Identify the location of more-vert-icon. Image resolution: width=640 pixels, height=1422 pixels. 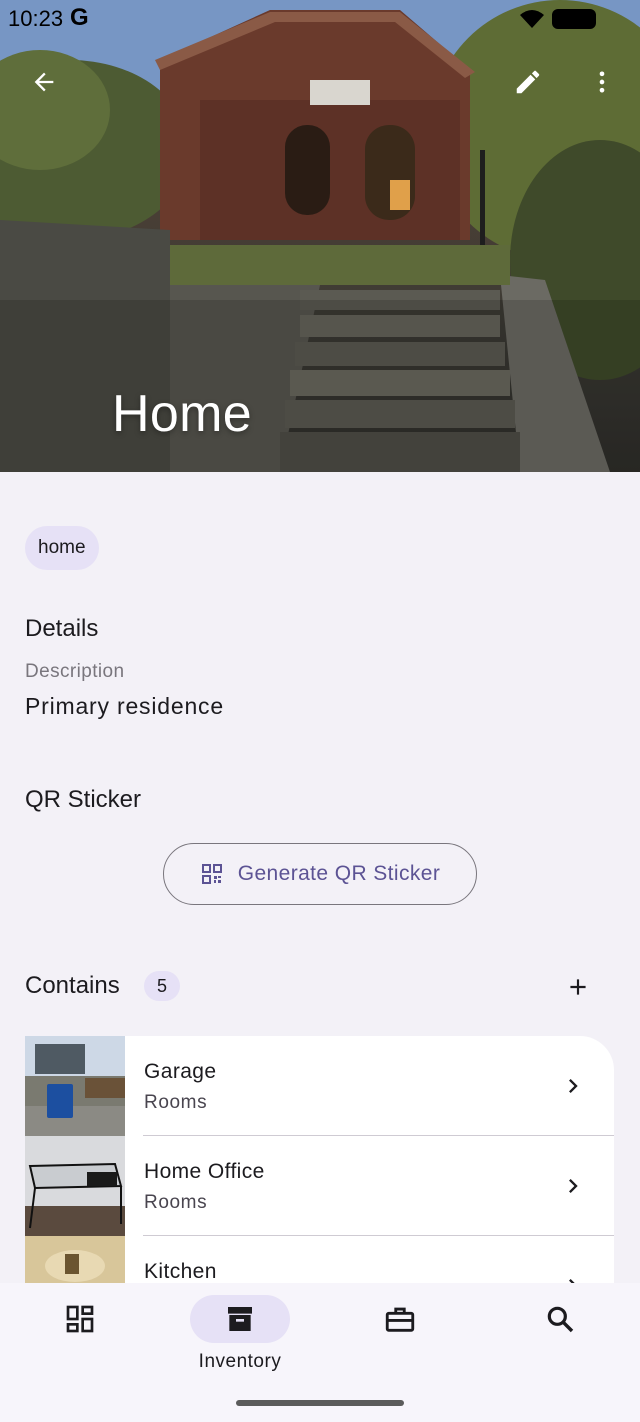
(602, 82).